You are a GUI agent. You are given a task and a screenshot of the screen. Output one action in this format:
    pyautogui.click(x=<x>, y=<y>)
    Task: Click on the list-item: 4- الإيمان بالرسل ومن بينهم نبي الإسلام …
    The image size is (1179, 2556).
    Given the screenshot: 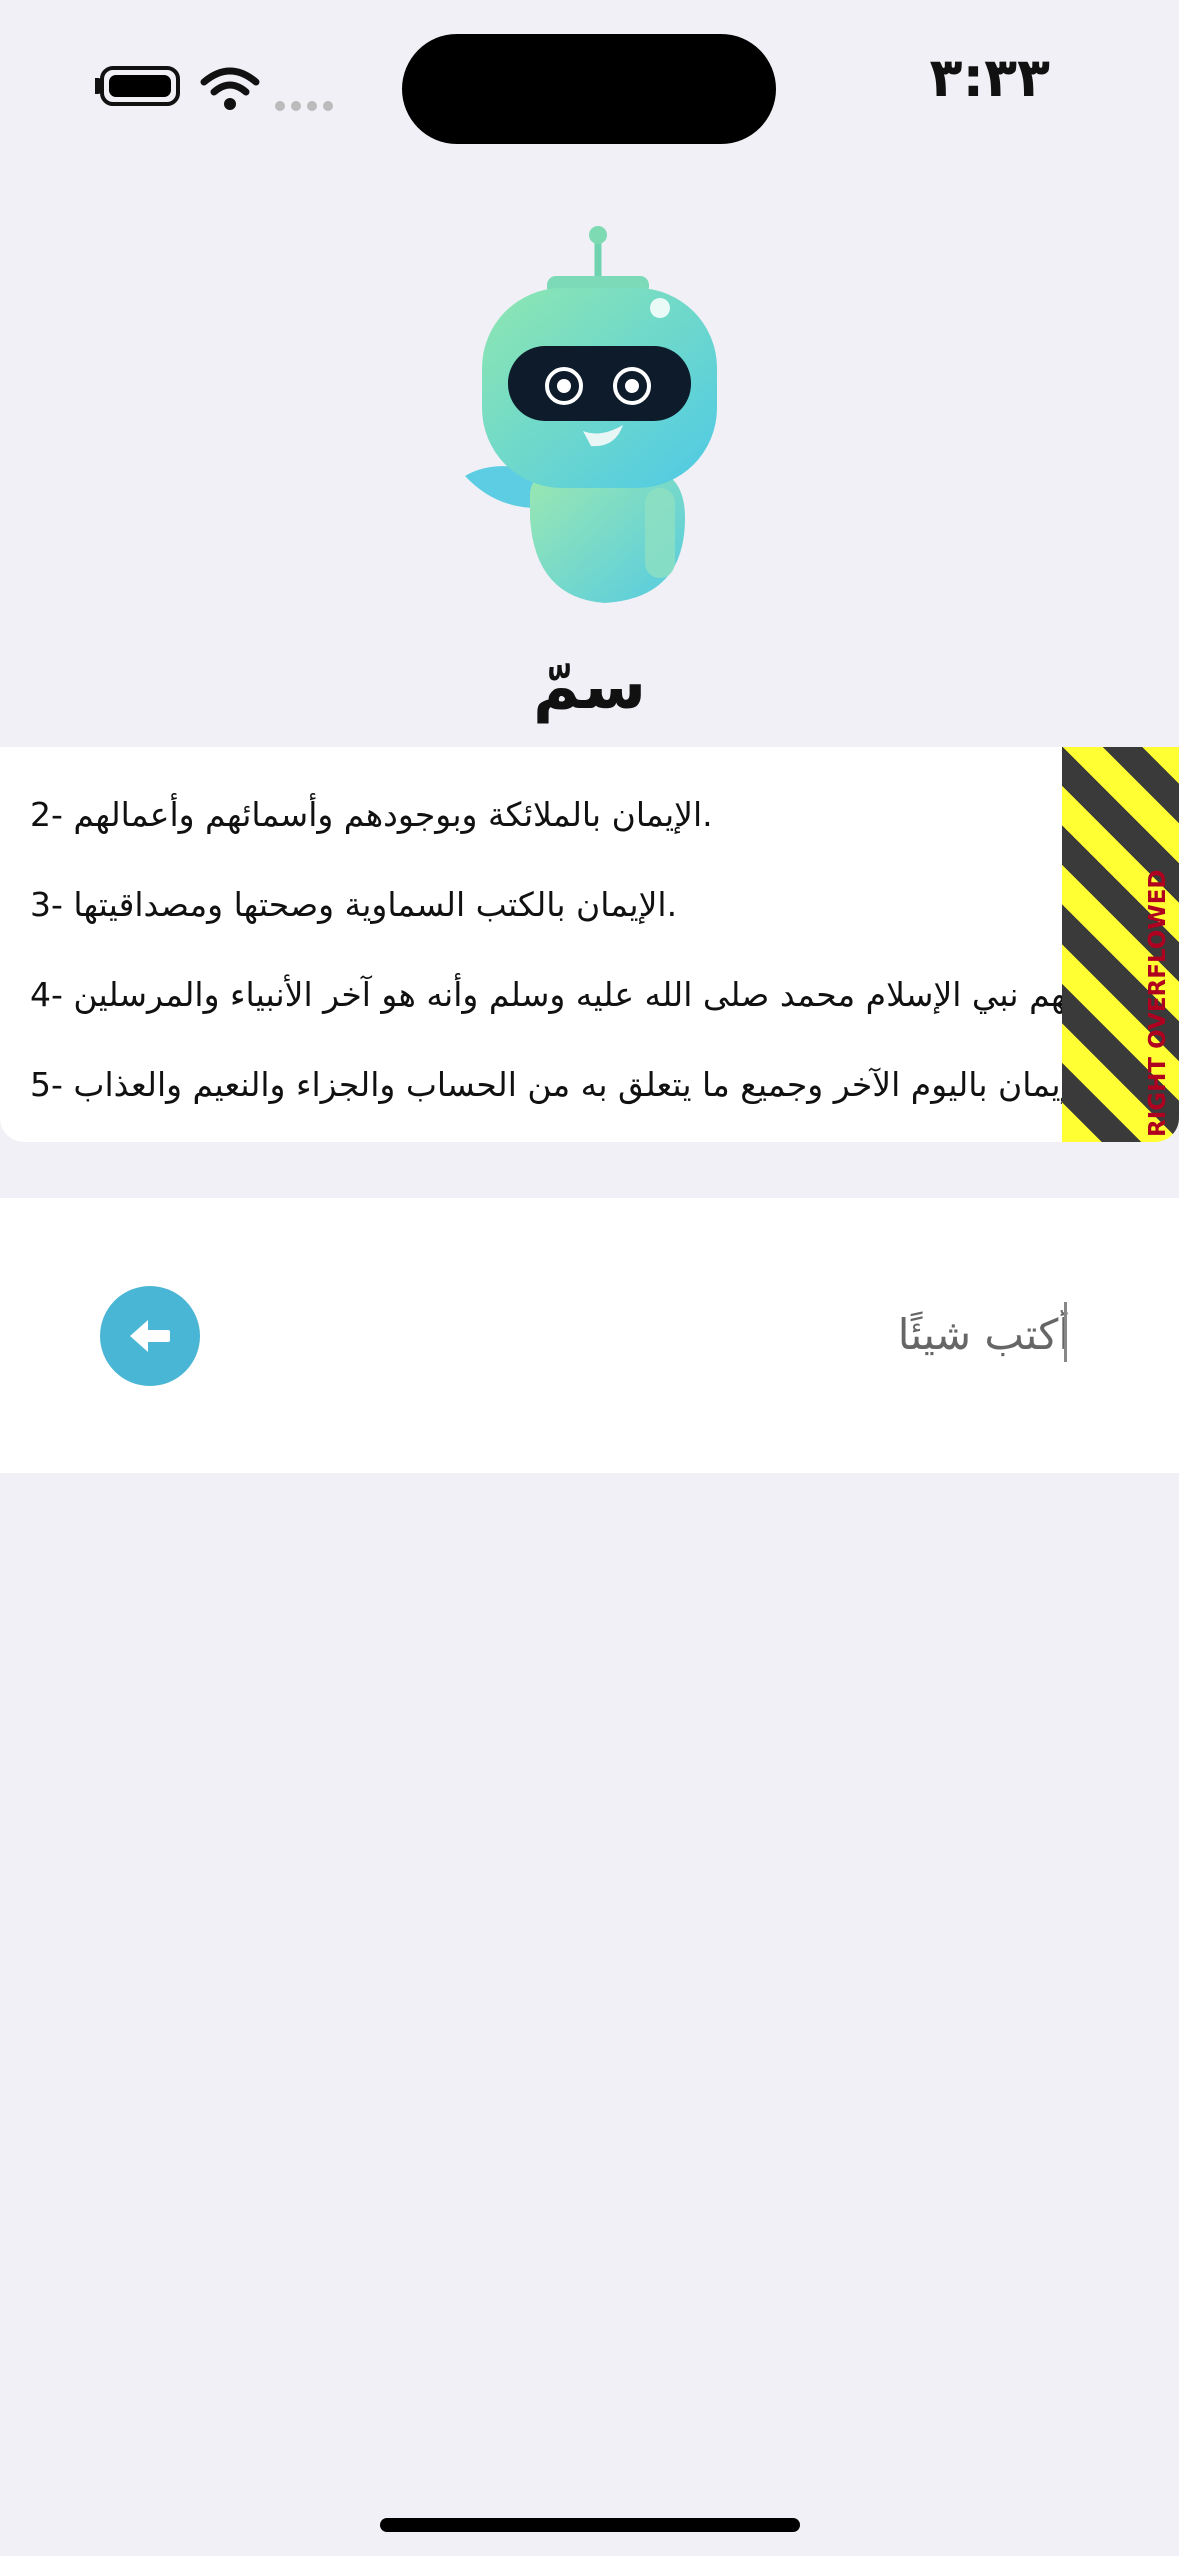 What is the action you would take?
    pyautogui.click(x=604, y=994)
    